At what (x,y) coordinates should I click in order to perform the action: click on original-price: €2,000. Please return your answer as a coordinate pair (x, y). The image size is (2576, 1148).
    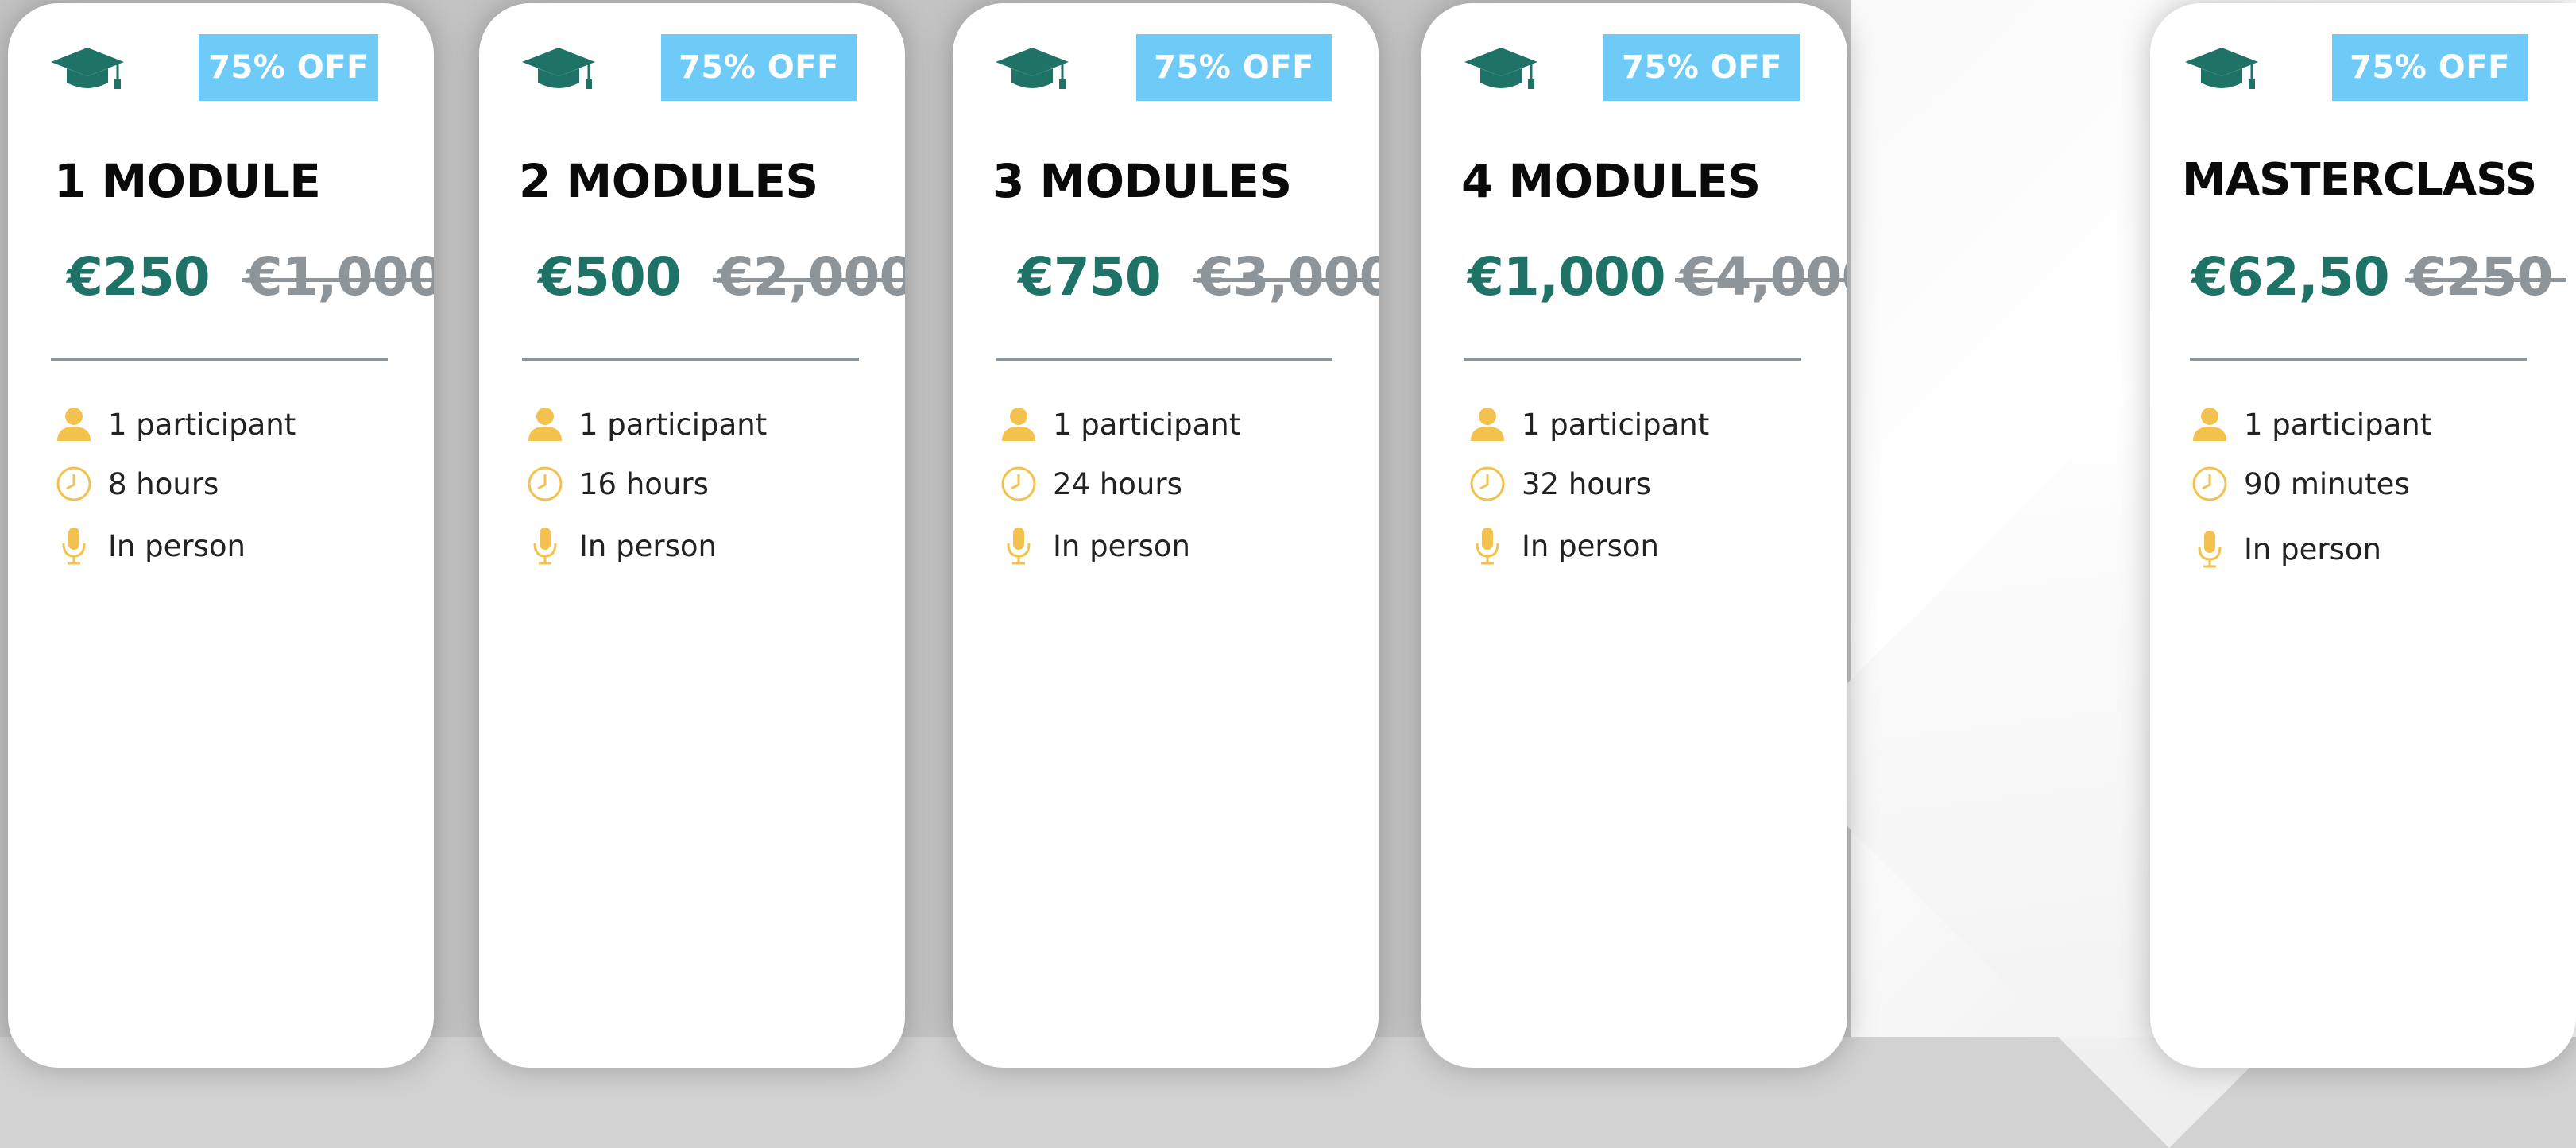
    Looking at the image, I should click on (808, 276).